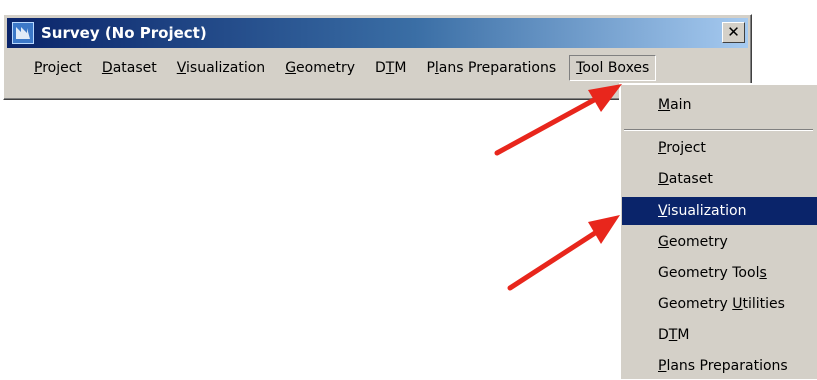  What do you see at coordinates (377, 33) in the screenshot?
I see `title-bar: Survey (No Project) ✕` at bounding box center [377, 33].